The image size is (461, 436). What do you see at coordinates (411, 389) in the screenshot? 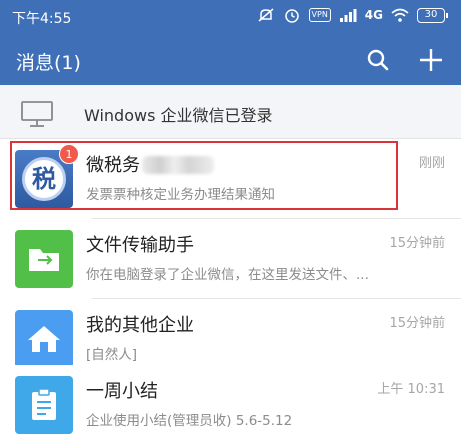
I see `conversation-time: 上午 10:31` at bounding box center [411, 389].